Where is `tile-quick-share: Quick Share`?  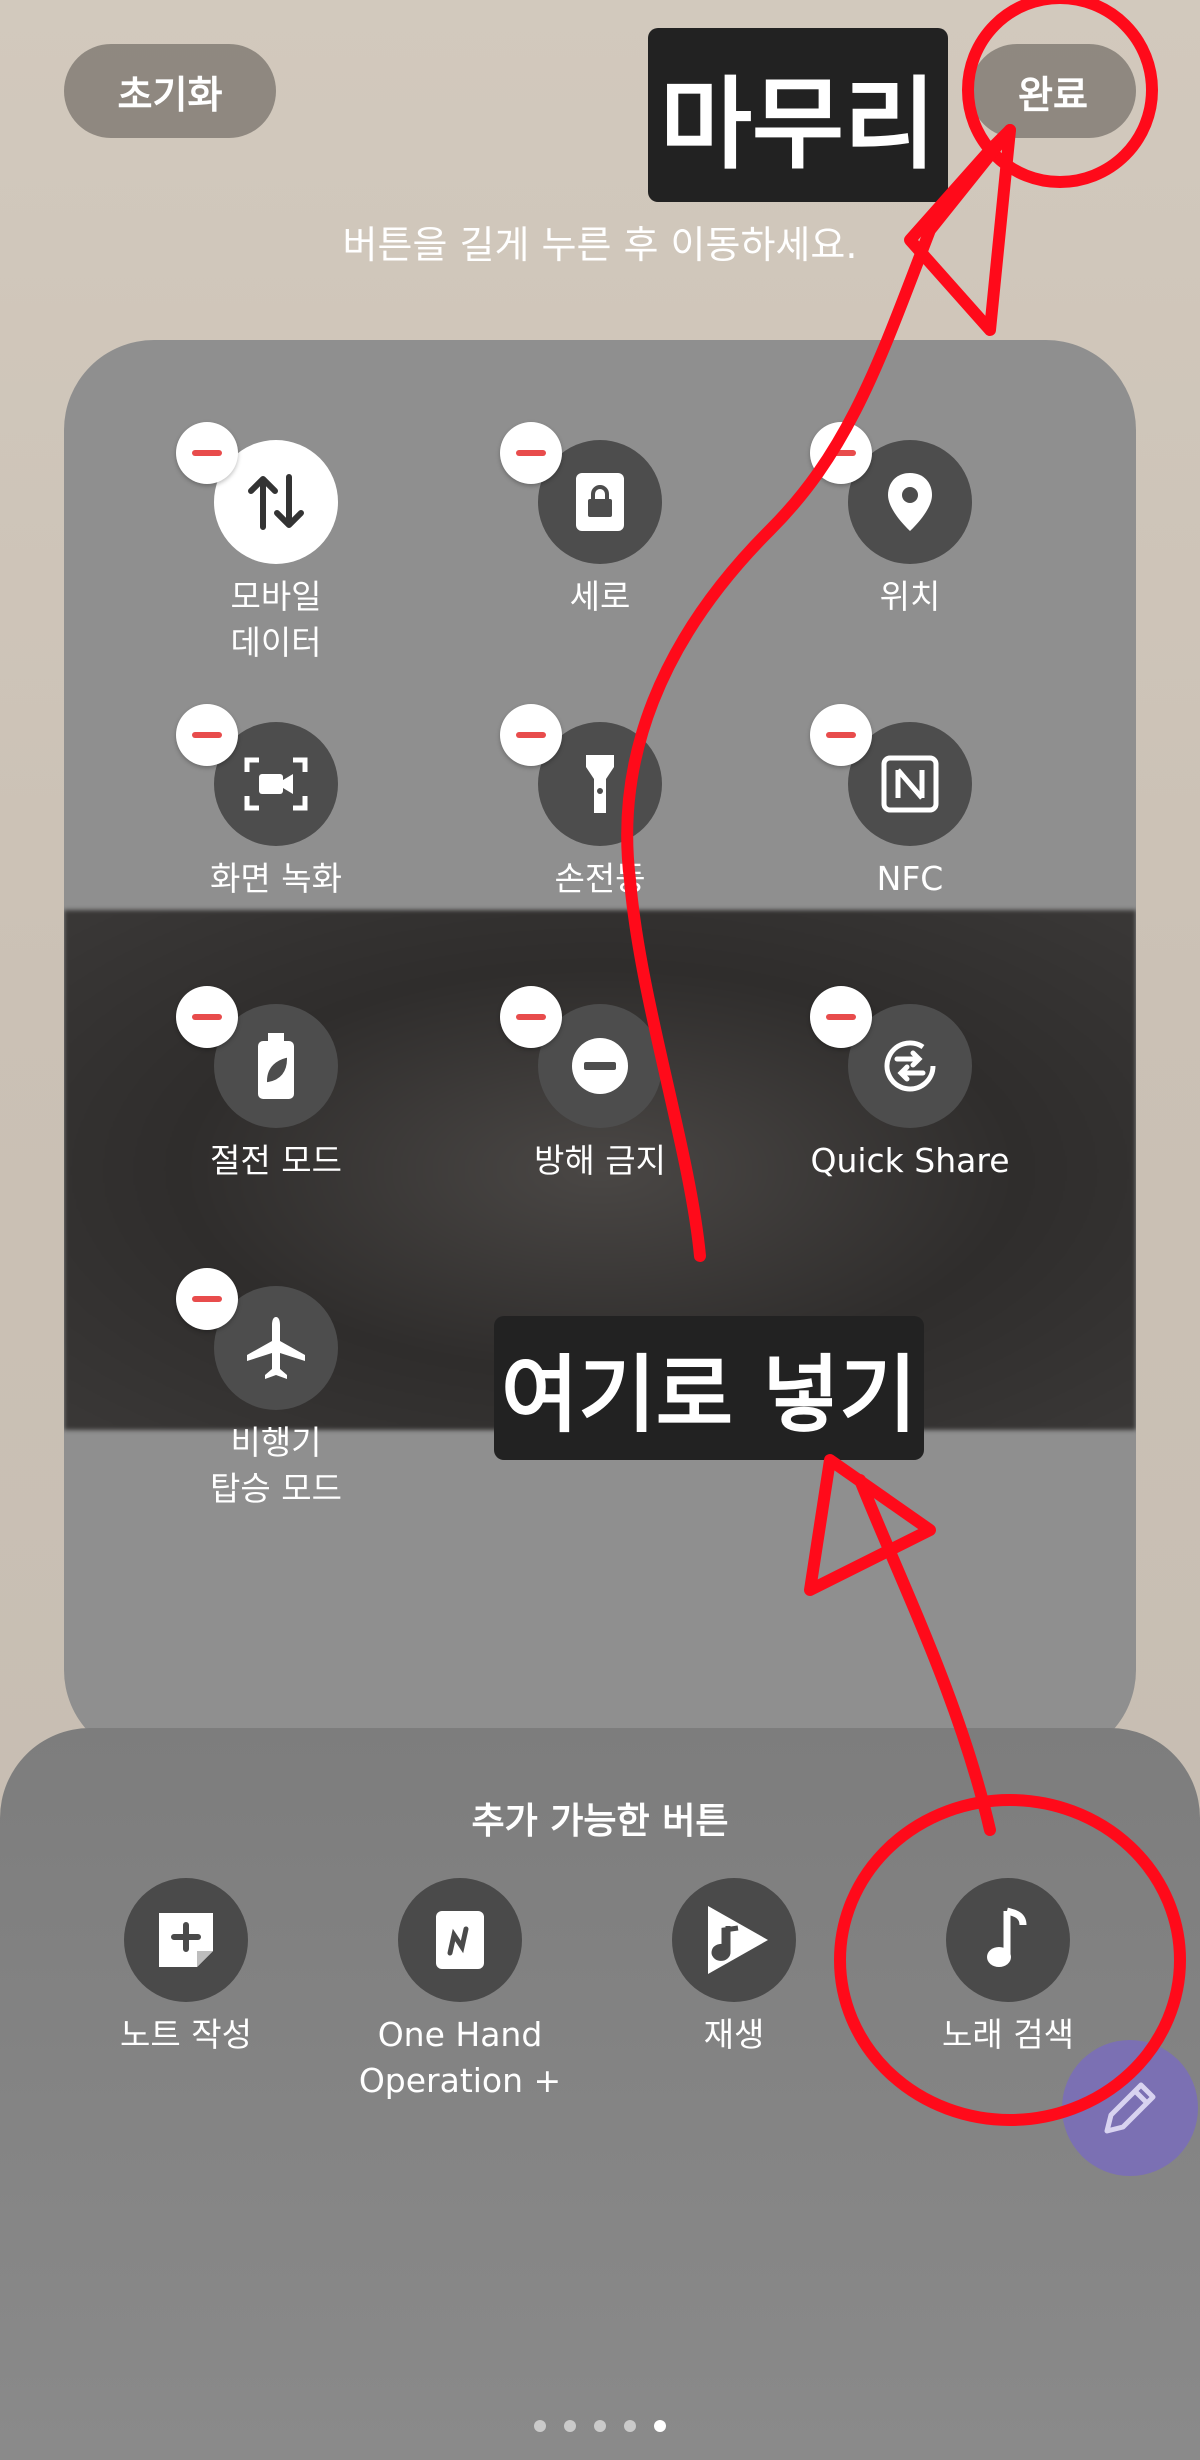
tile-quick-share: Quick Share is located at coordinates (910, 1085).